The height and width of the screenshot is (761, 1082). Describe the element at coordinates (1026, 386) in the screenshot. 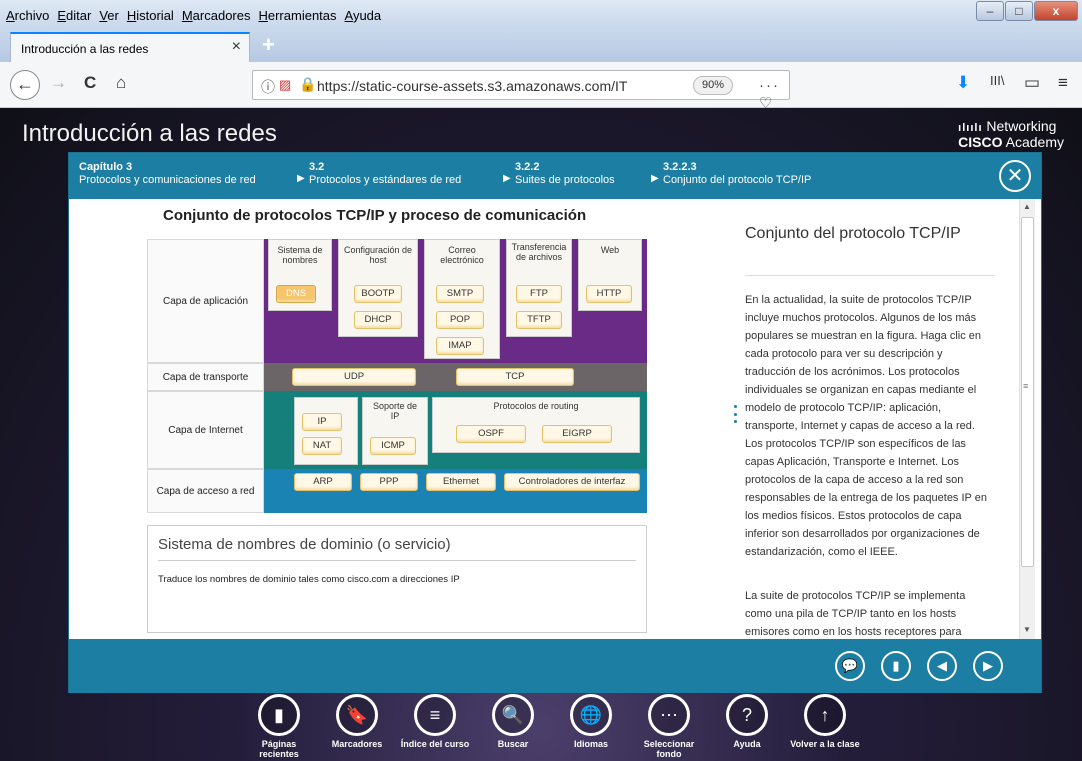

I see `scroll-grip-icon: ≡` at that location.